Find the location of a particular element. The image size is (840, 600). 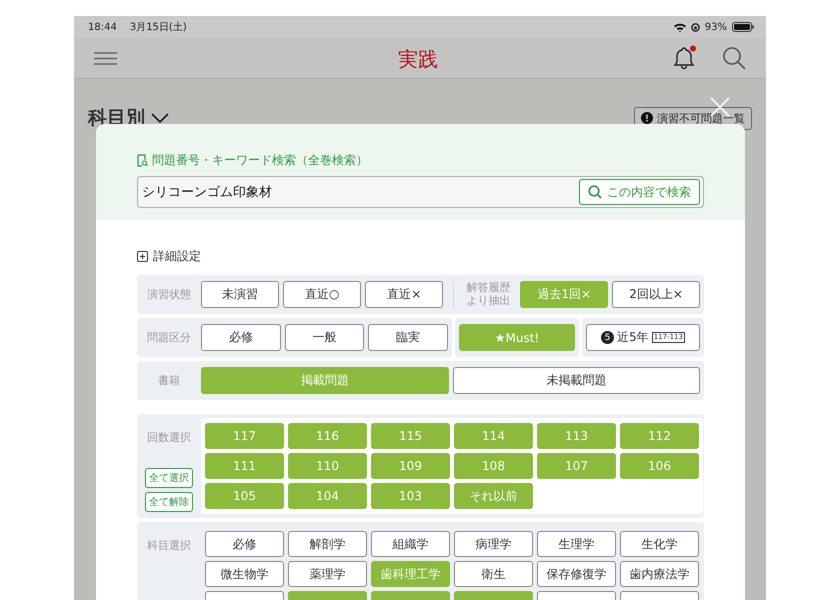

alert-icon is located at coordinates (647, 118).